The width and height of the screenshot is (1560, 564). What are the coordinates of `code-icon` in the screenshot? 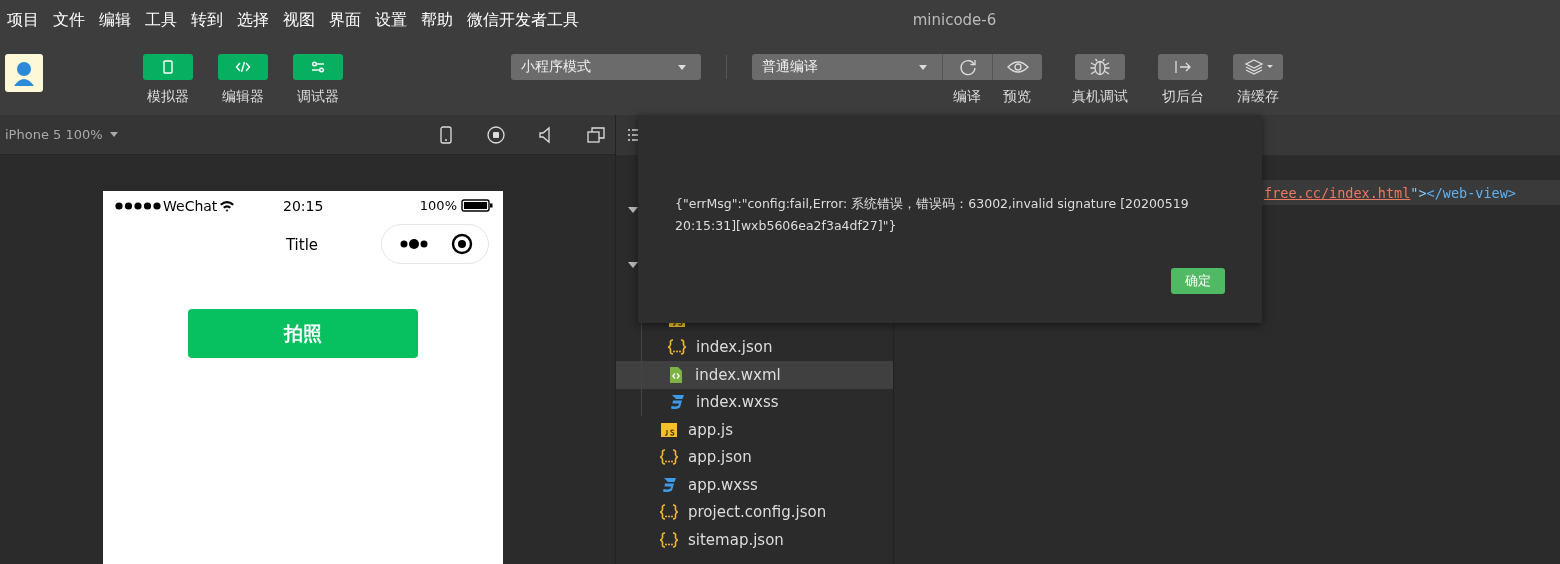 It's located at (243, 67).